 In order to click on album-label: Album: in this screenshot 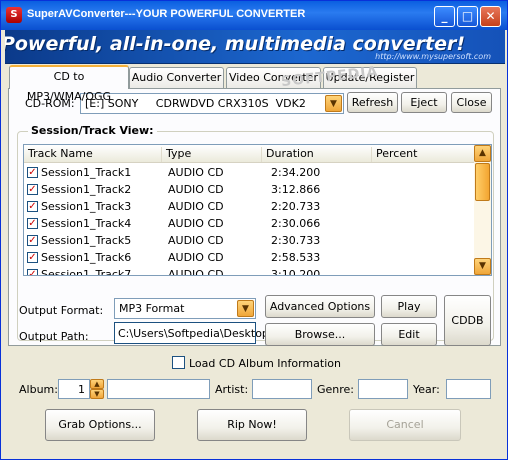, I will do `click(38, 389)`.